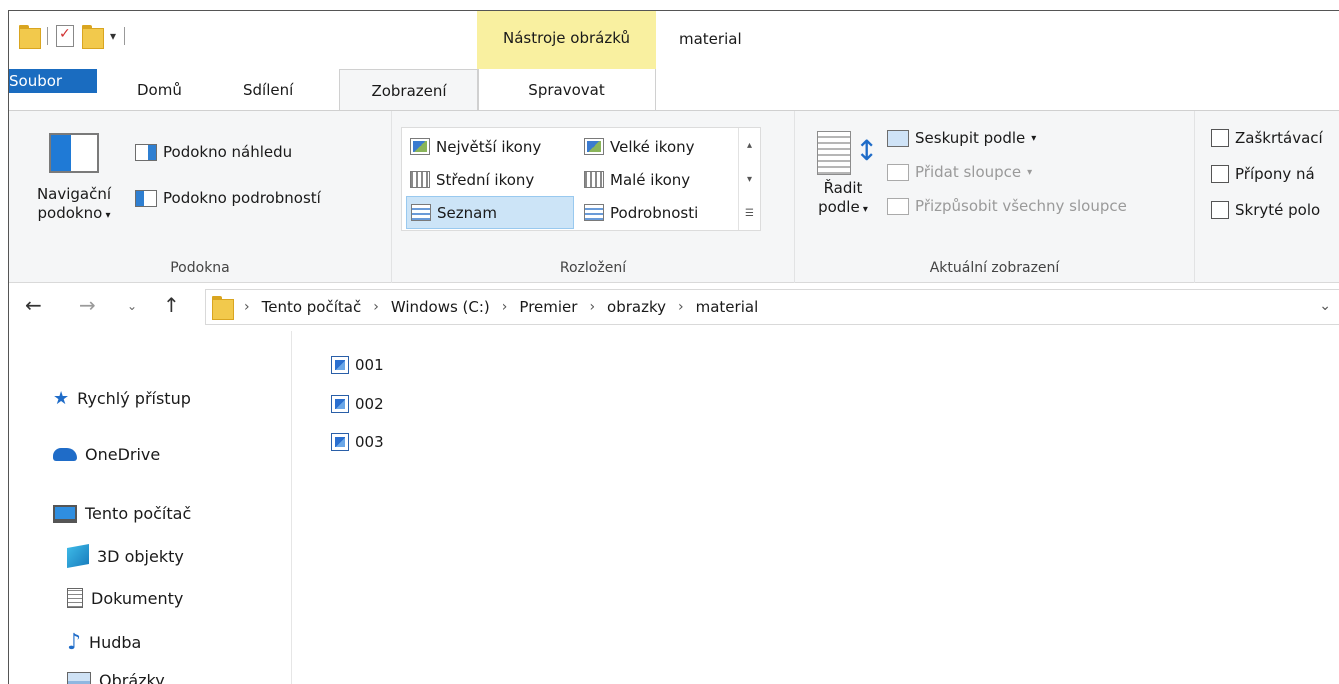  I want to click on layout-label: Malé ikony, so click(650, 179).